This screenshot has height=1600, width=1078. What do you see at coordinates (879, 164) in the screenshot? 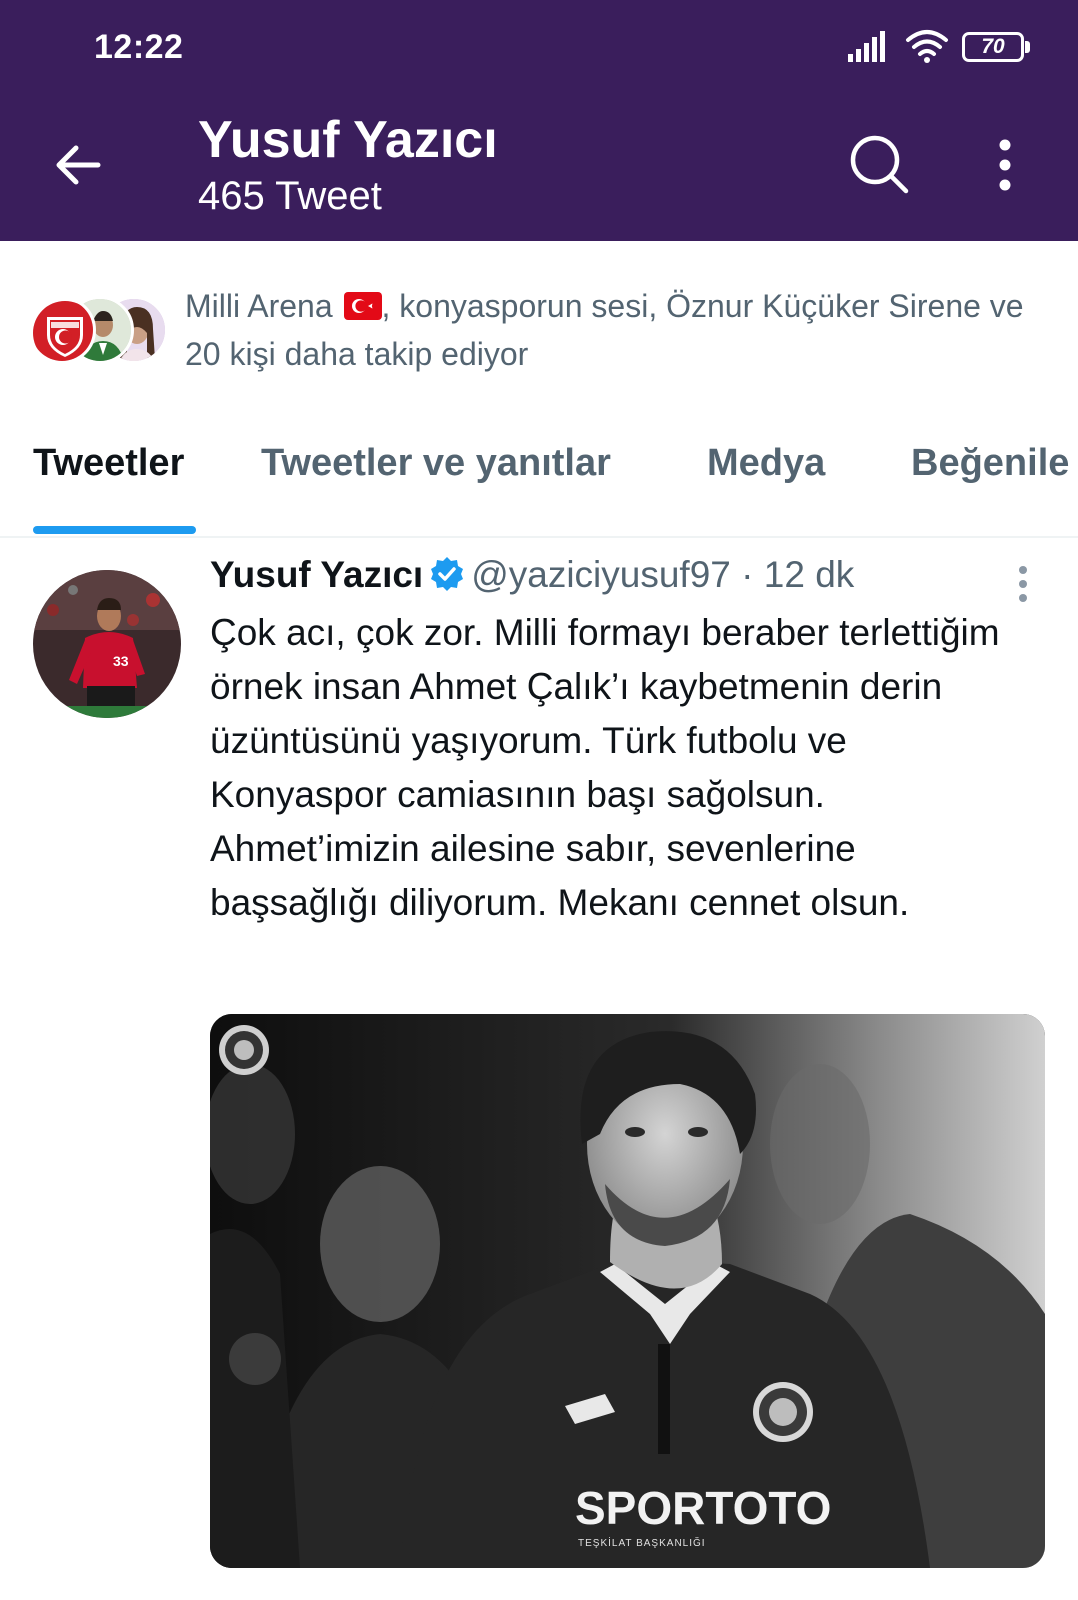
I see `search-icon` at bounding box center [879, 164].